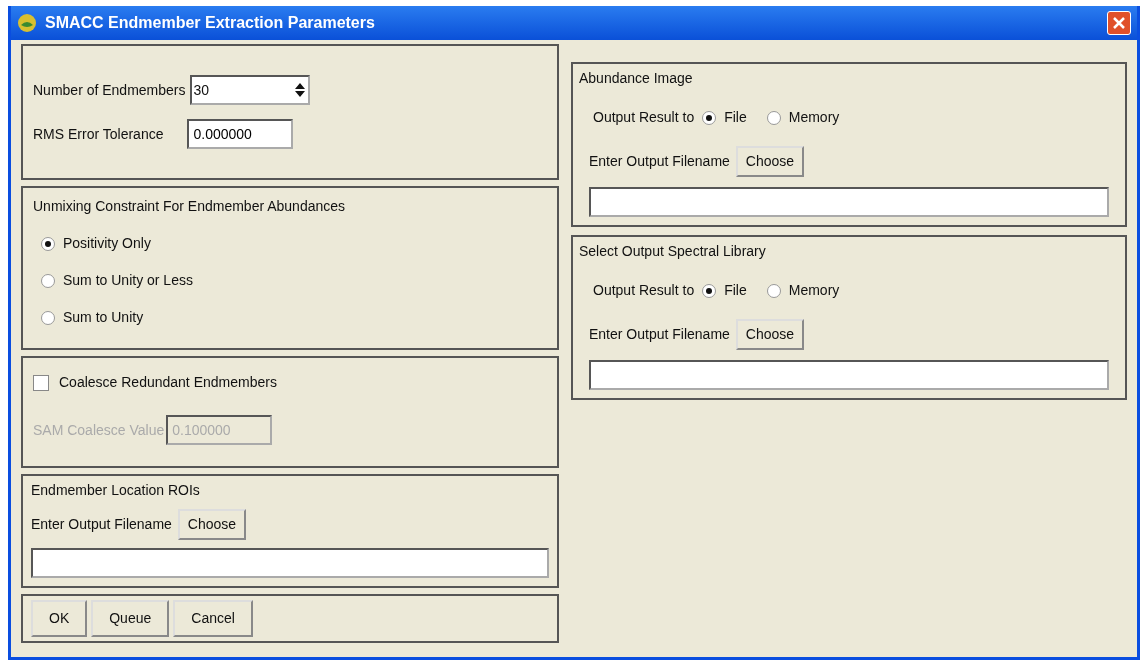 The height and width of the screenshot is (660, 1140). What do you see at coordinates (168, 382) in the screenshot?
I see `checkbox-label: Coalesce Redundant Endmembers` at bounding box center [168, 382].